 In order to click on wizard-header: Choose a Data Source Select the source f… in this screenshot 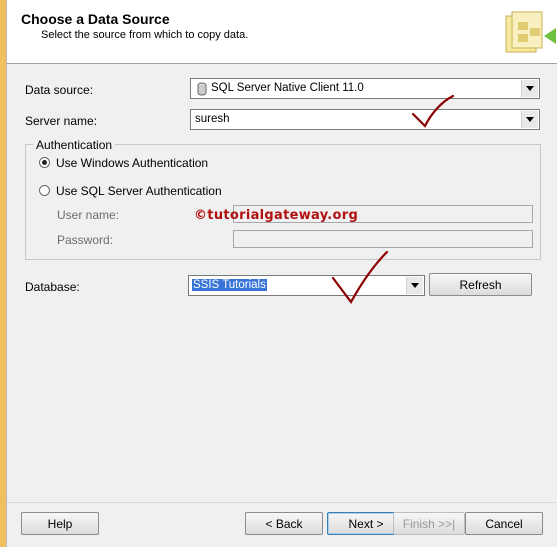, I will do `click(282, 32)`.